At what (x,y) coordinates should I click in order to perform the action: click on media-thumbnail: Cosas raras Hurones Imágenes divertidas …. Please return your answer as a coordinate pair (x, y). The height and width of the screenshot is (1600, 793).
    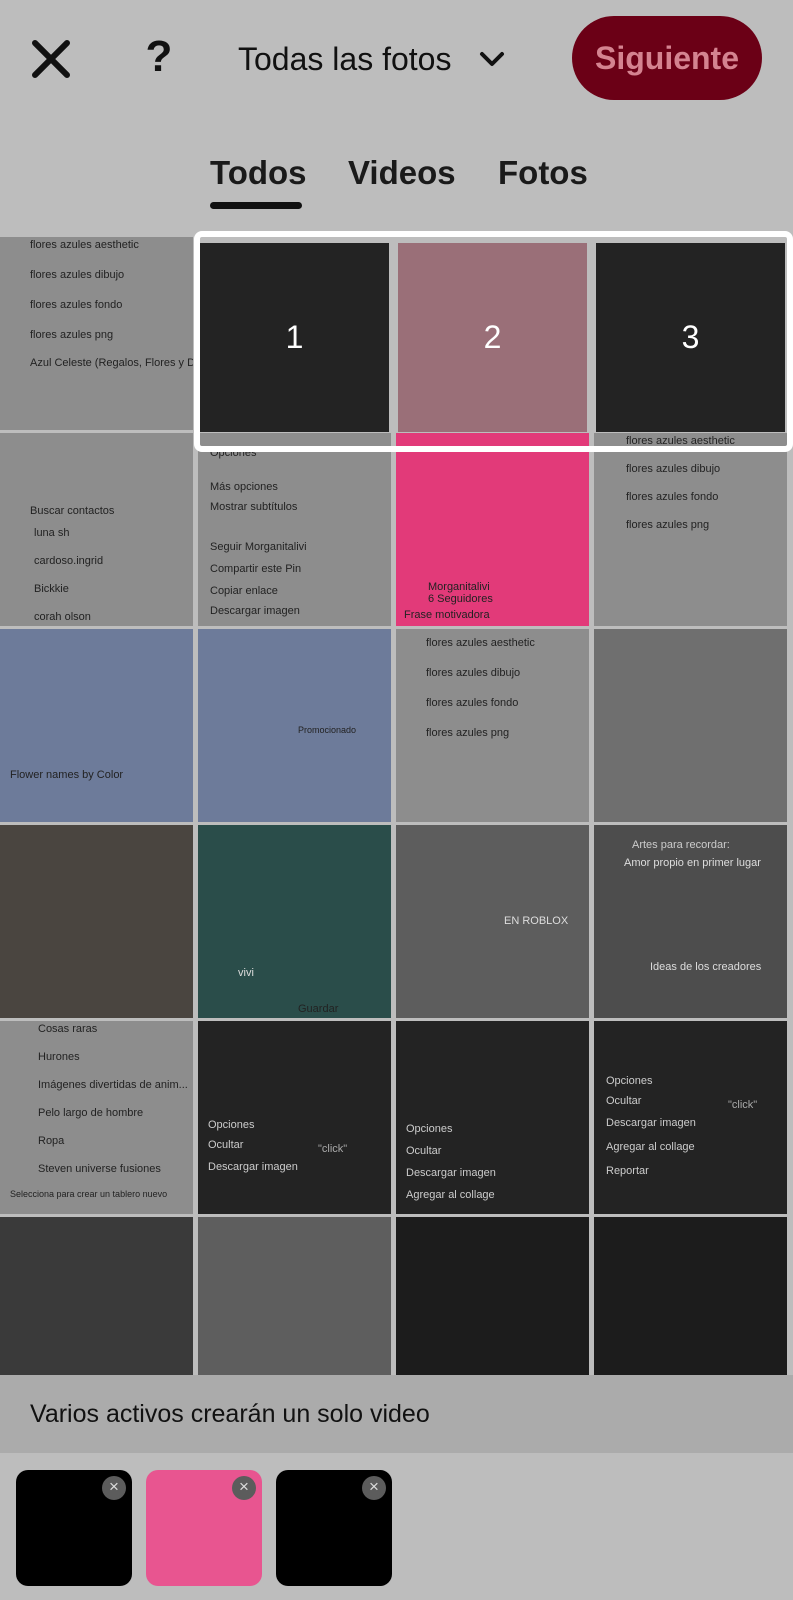
    Looking at the image, I should click on (96, 1117).